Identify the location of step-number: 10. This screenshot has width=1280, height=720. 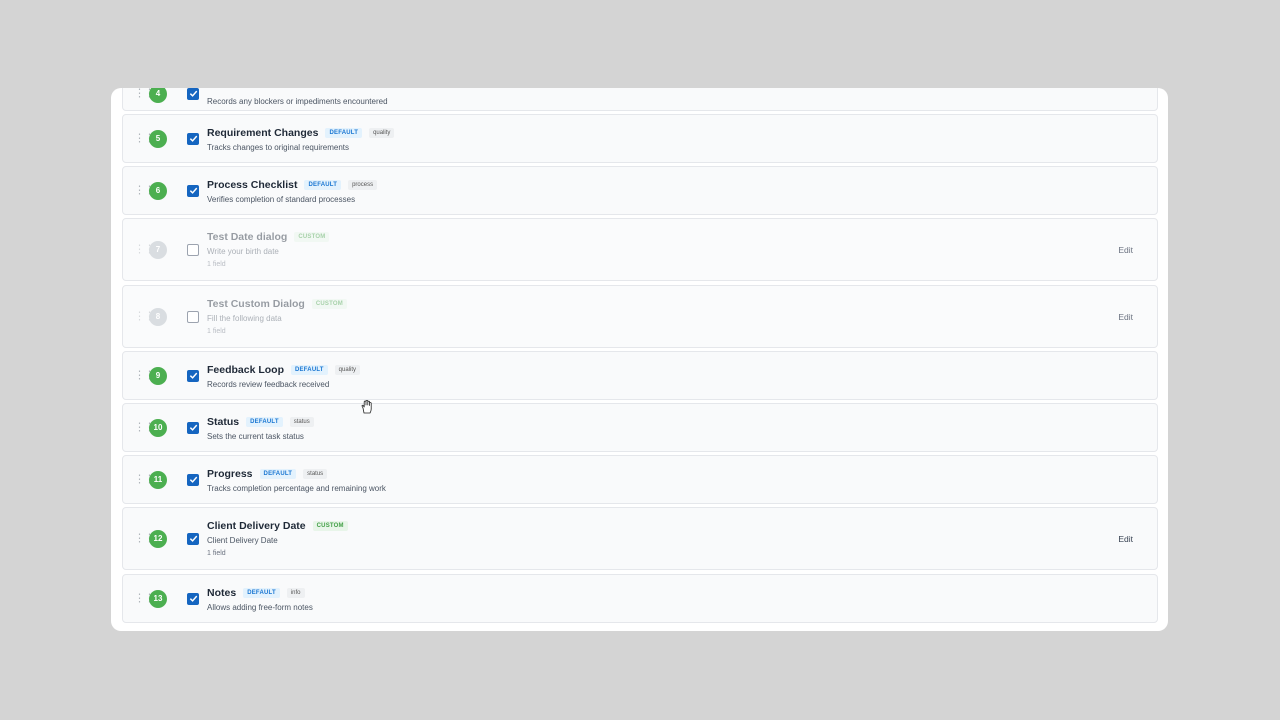
(158, 427).